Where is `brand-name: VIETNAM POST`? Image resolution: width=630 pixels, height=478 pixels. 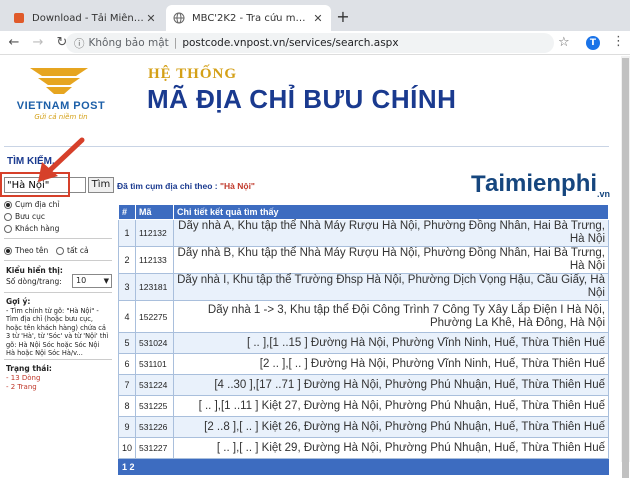
brand-name: VIETNAM POST is located at coordinates (61, 106).